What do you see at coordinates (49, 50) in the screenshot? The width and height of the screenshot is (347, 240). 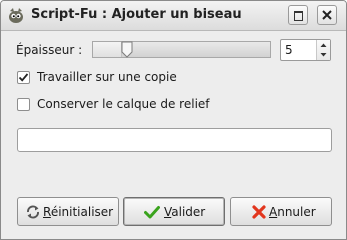 I see `thickness-label: Épaisseur :` at bounding box center [49, 50].